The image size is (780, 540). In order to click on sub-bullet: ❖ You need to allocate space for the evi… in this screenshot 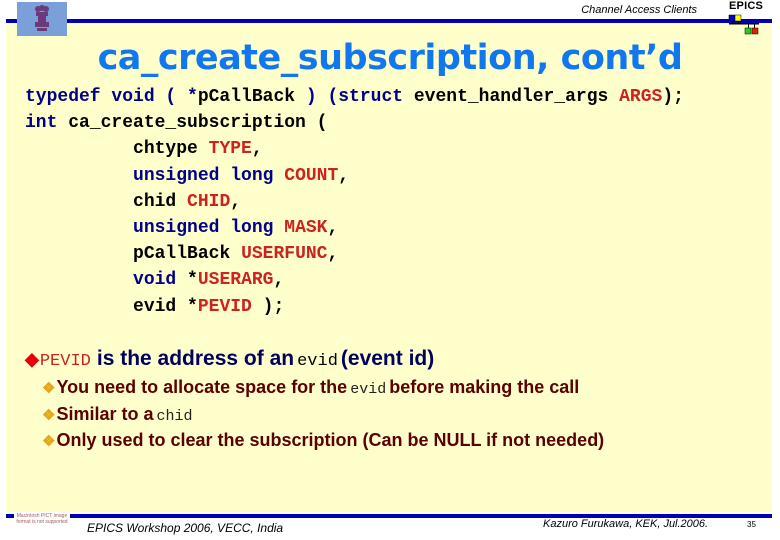, I will do `click(323, 390)`.